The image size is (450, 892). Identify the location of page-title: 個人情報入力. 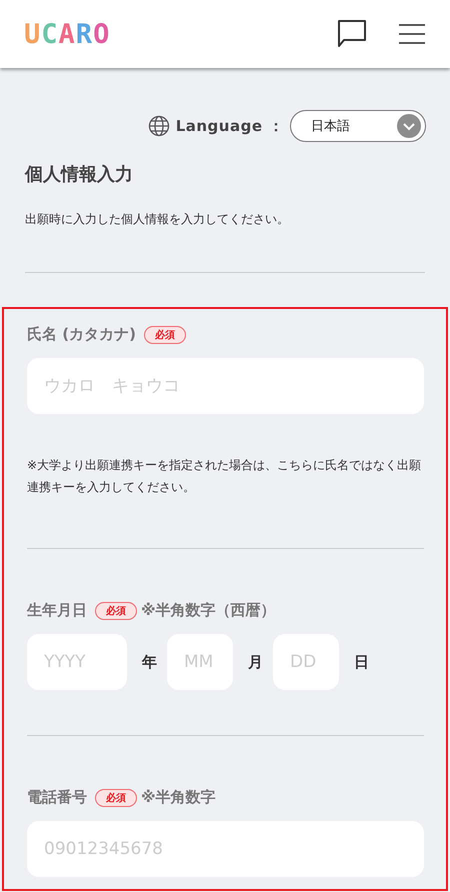
(79, 174).